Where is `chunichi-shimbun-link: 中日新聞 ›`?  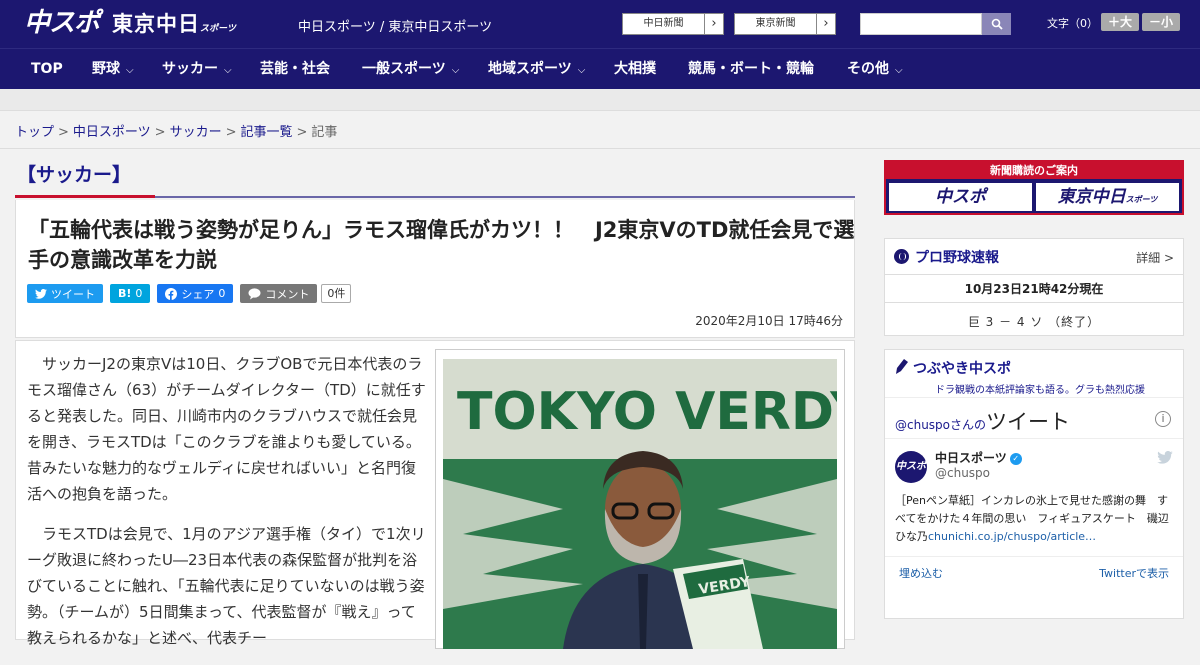 chunichi-shimbun-link: 中日新聞 › is located at coordinates (673, 24).